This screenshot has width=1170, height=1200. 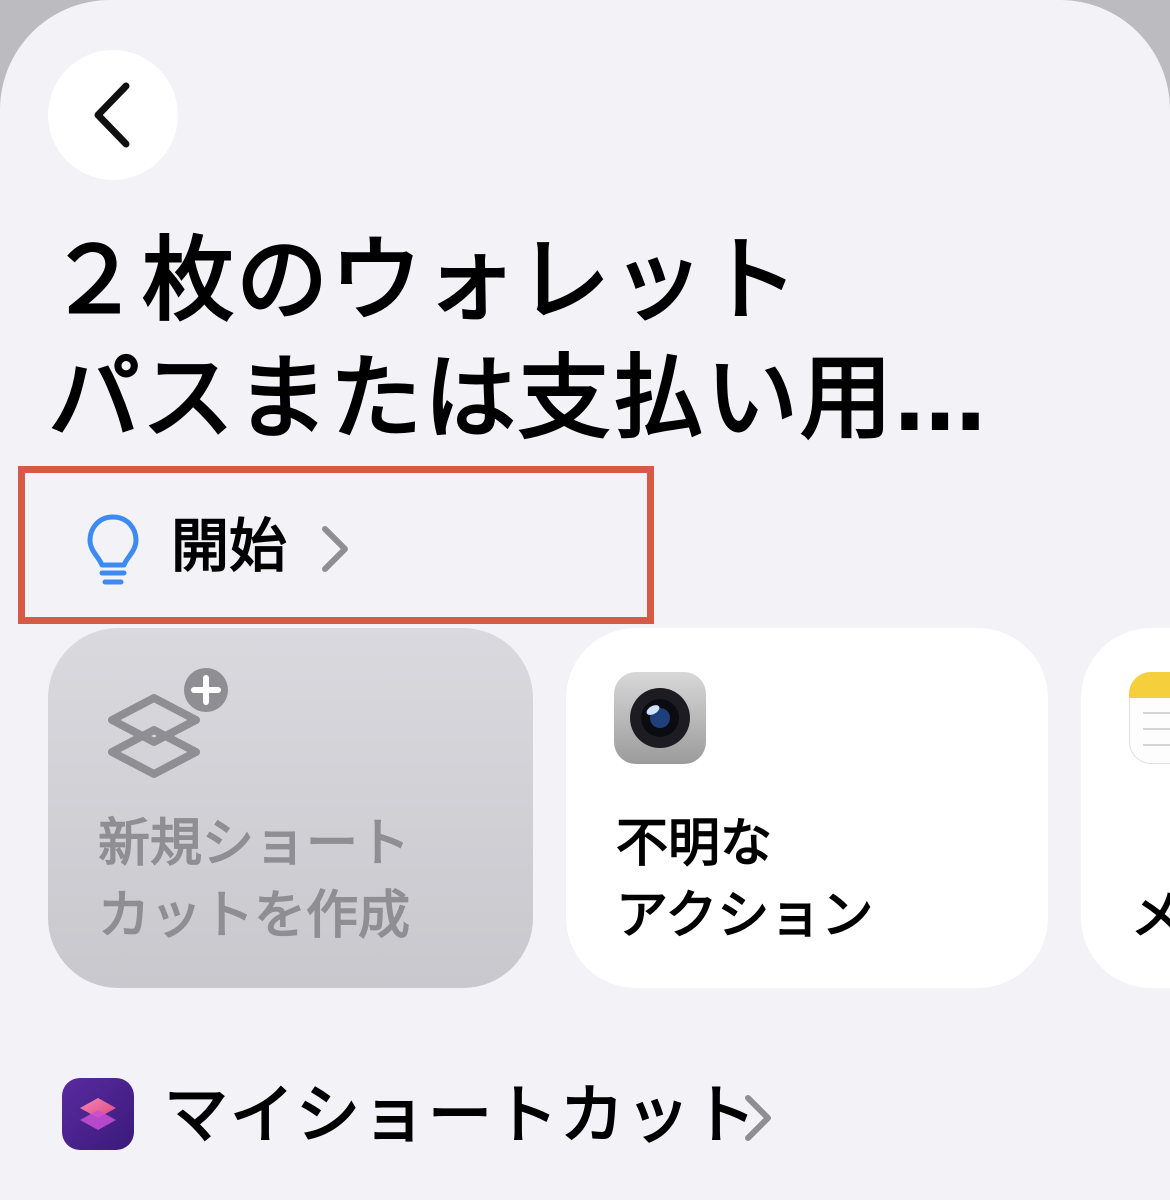 What do you see at coordinates (1149, 718) in the screenshot?
I see `notes-app-icon` at bounding box center [1149, 718].